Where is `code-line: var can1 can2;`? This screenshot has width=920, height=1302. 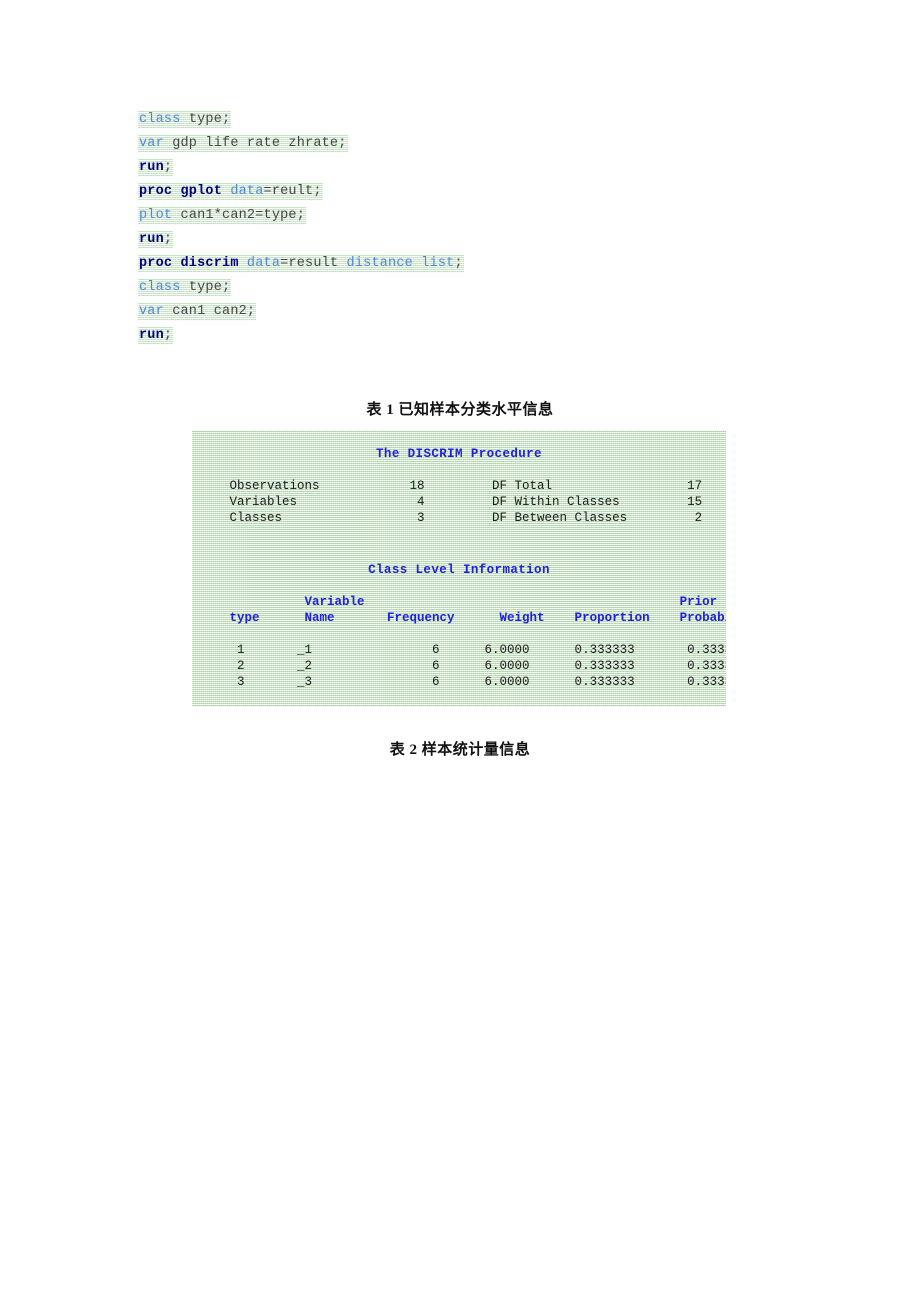 code-line: var can1 can2; is located at coordinates (438, 312).